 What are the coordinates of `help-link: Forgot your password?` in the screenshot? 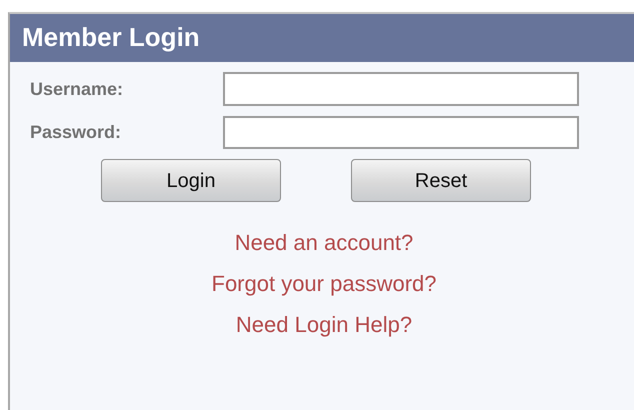 It's located at (324, 284).